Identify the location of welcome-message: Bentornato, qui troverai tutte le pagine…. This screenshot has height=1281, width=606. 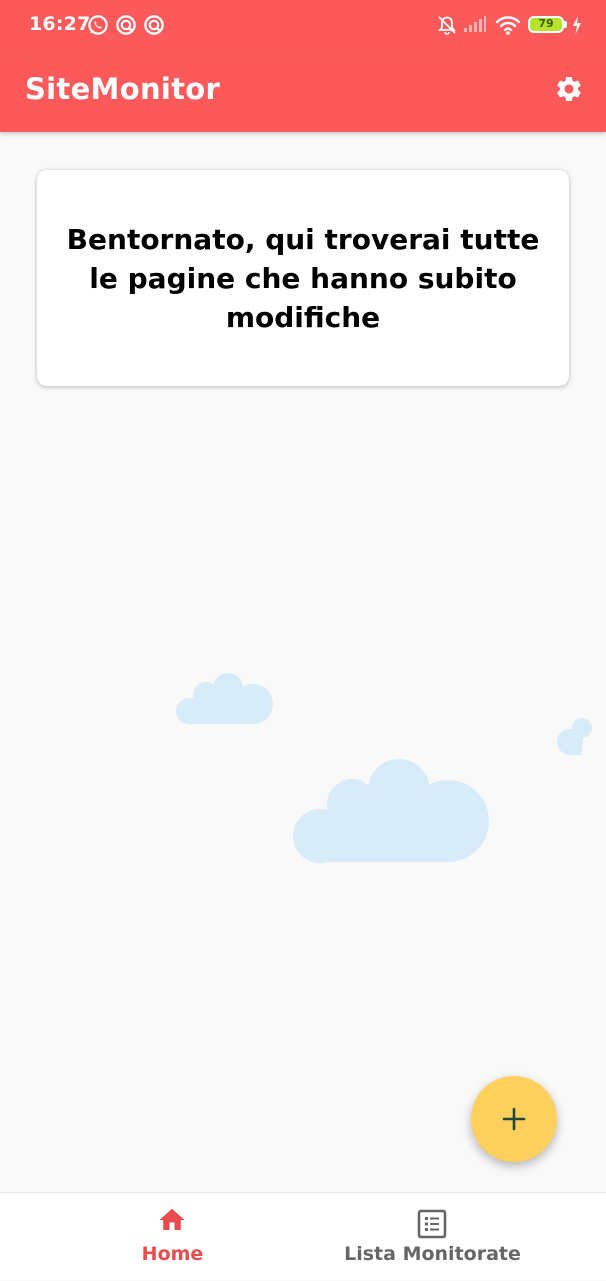
(303, 278).